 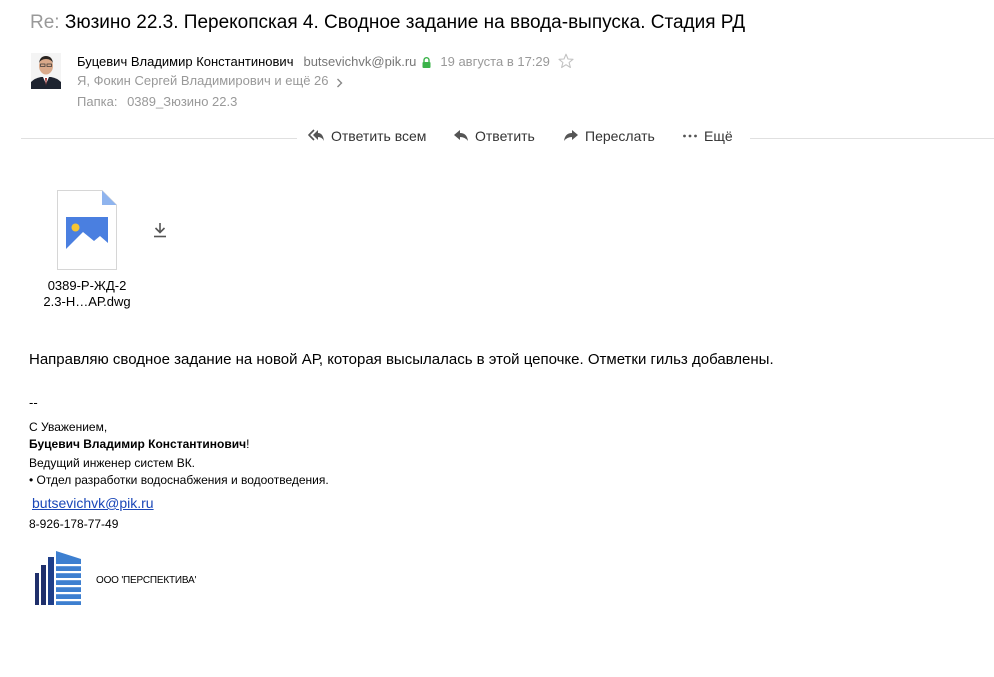 I want to click on attachment-name-line2: 2.3-Н…АР.dwg, so click(x=87, y=301).